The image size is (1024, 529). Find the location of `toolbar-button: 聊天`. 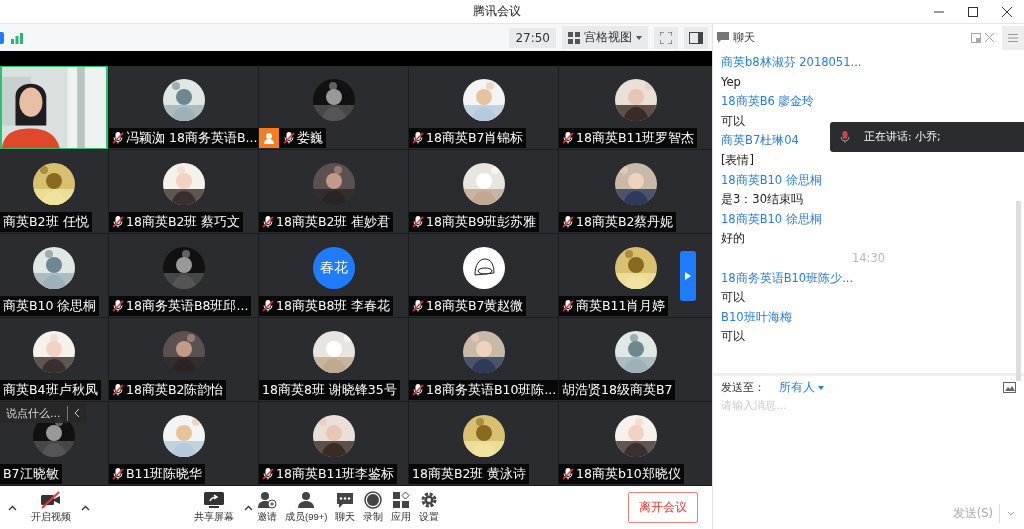

toolbar-button: 聊天 is located at coordinates (345, 507).